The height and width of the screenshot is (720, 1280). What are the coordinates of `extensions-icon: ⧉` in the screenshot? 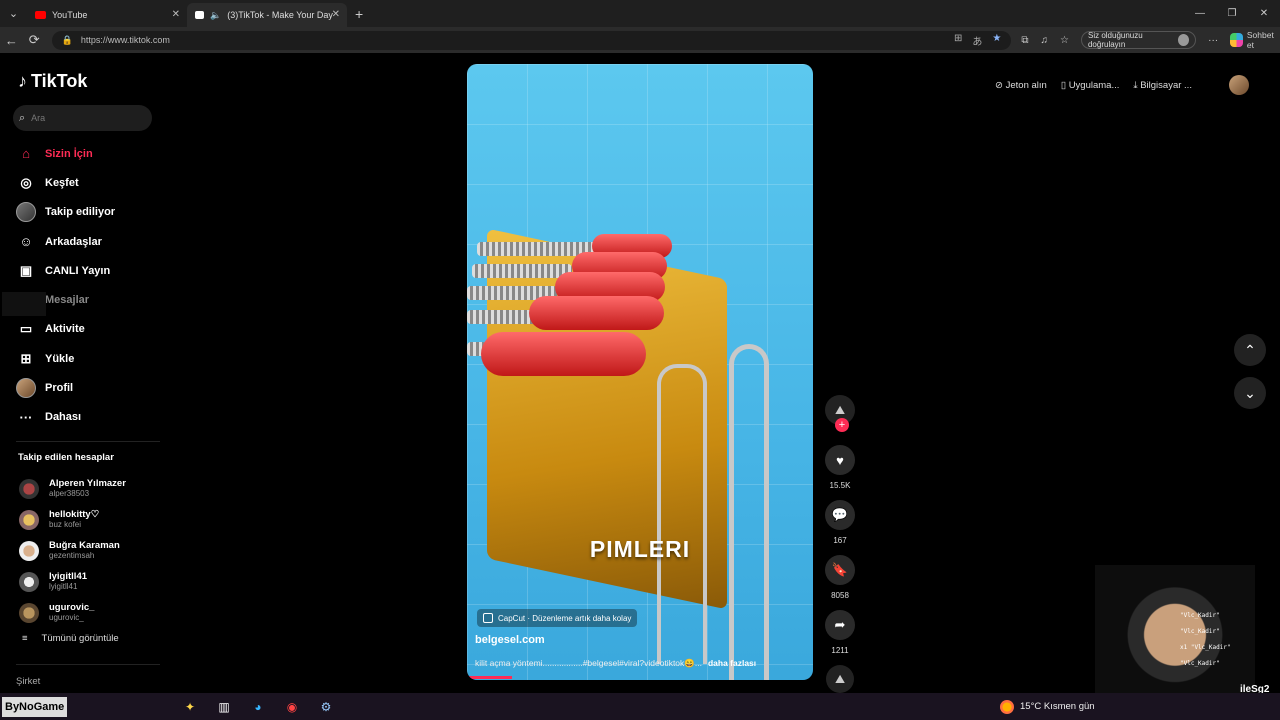 It's located at (1024, 40).